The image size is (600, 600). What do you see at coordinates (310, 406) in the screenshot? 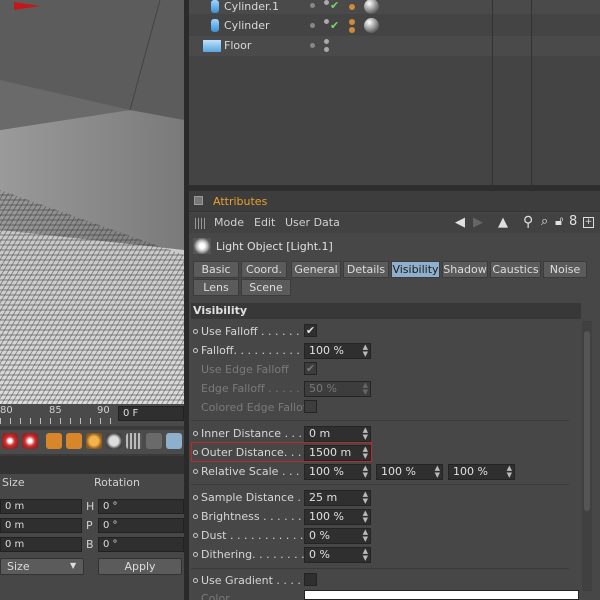
I see `colored-edge-falloff-checkbox` at bounding box center [310, 406].